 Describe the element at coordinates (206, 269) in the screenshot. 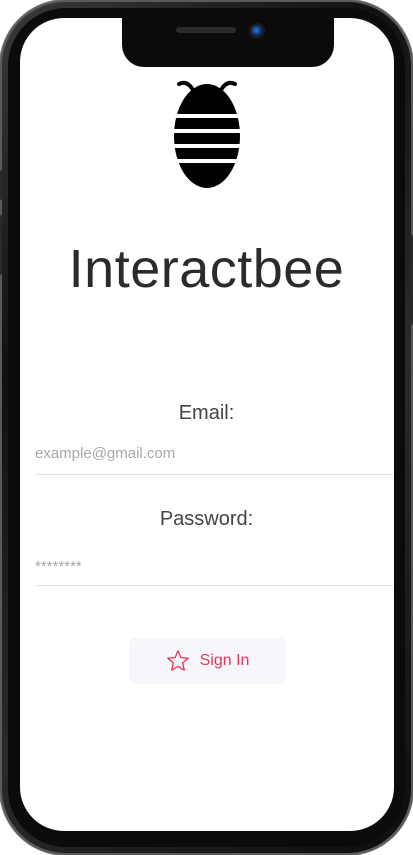

I see `app-title: Interactbee` at that location.